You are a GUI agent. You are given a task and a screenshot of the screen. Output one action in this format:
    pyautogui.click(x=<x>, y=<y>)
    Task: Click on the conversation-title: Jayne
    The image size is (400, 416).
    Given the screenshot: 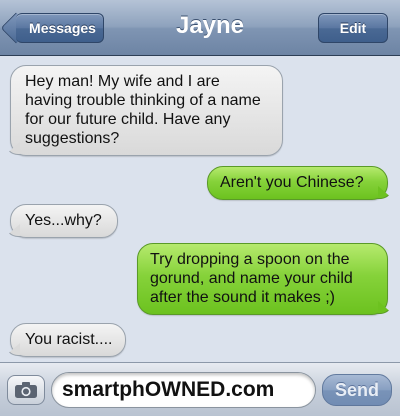 What is the action you would take?
    pyautogui.click(x=210, y=25)
    